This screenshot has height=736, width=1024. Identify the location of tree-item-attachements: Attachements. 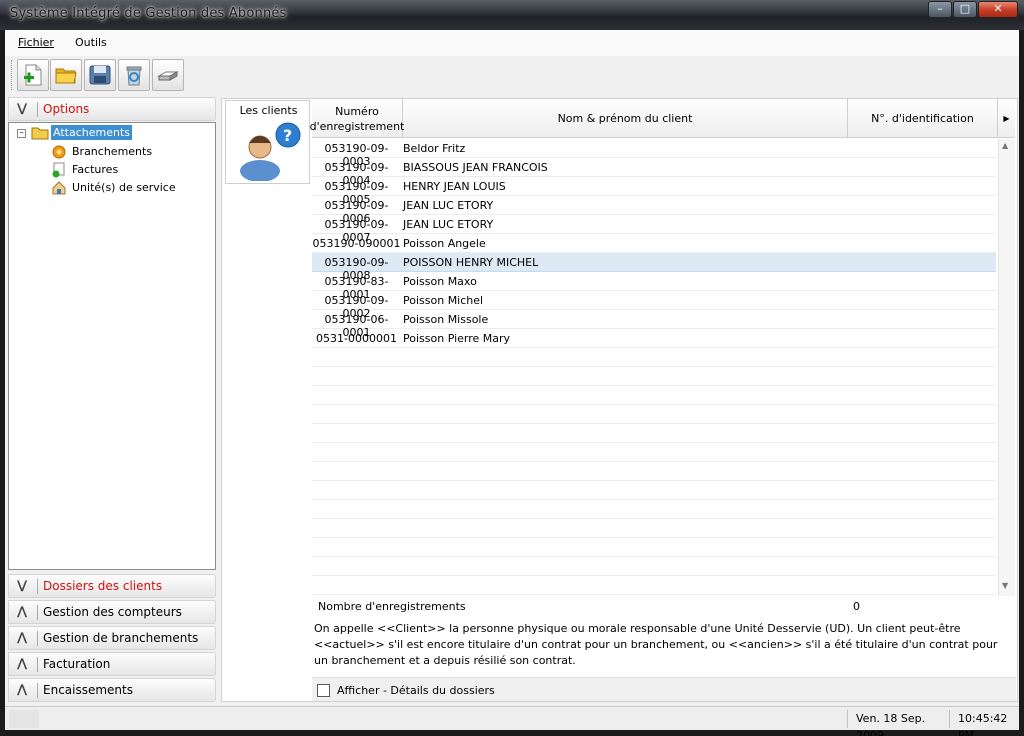
(91, 132).